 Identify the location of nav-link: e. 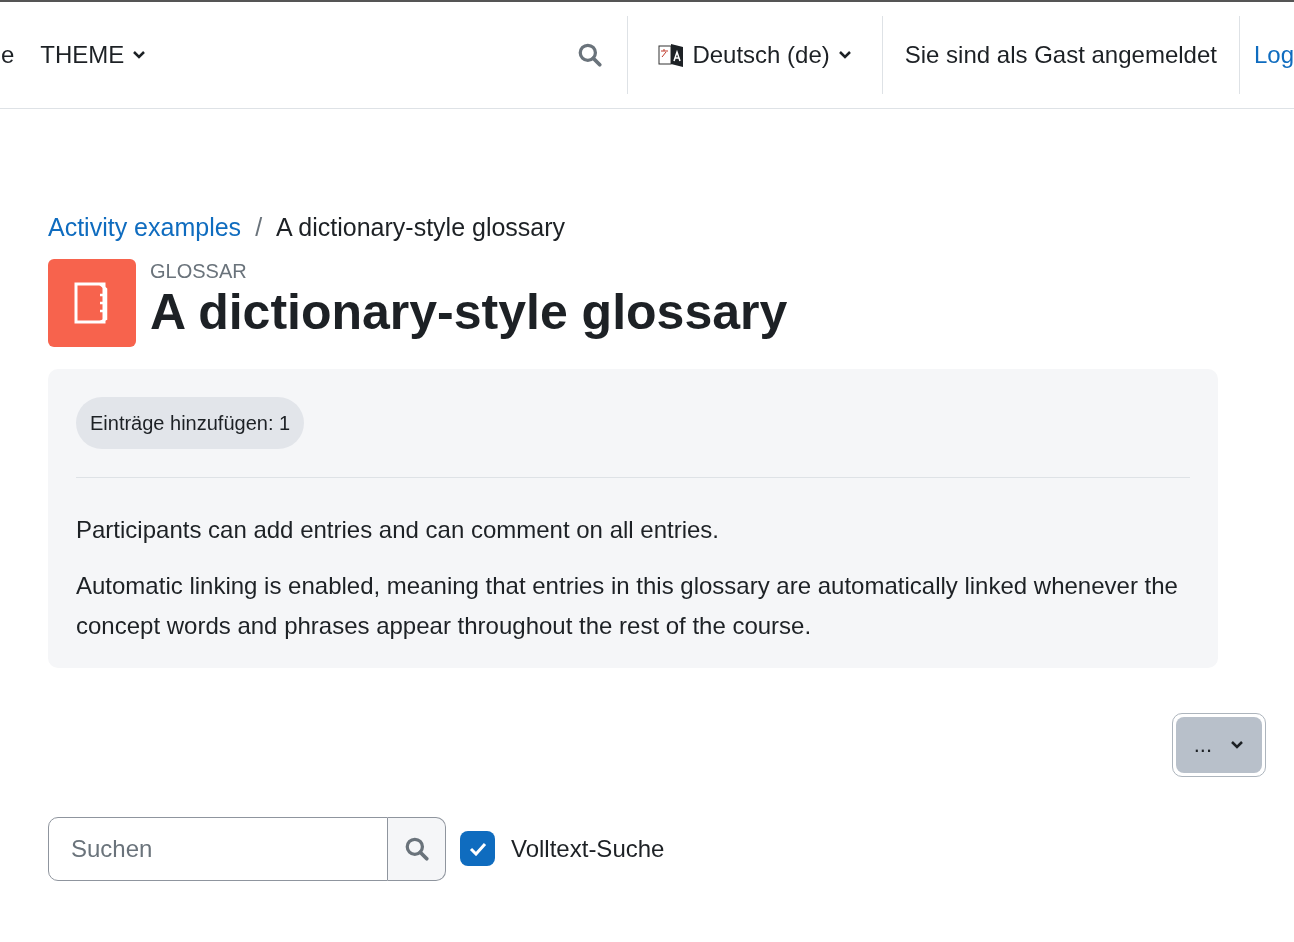
(7, 55).